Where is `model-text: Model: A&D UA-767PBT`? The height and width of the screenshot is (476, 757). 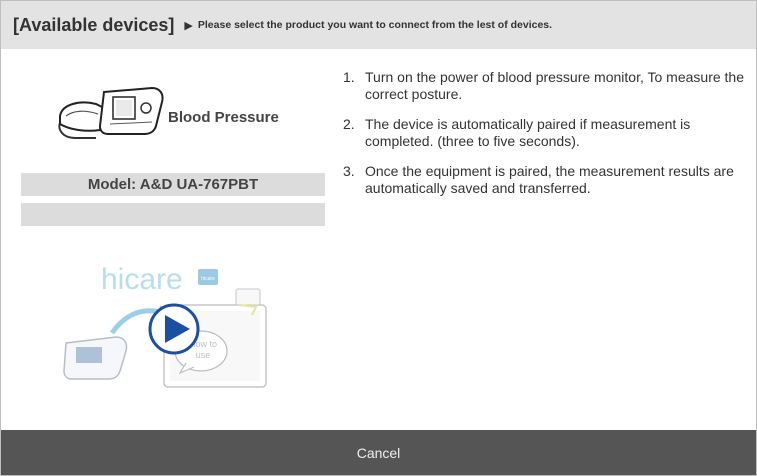
model-text: Model: A&D UA-767PBT is located at coordinates (173, 184).